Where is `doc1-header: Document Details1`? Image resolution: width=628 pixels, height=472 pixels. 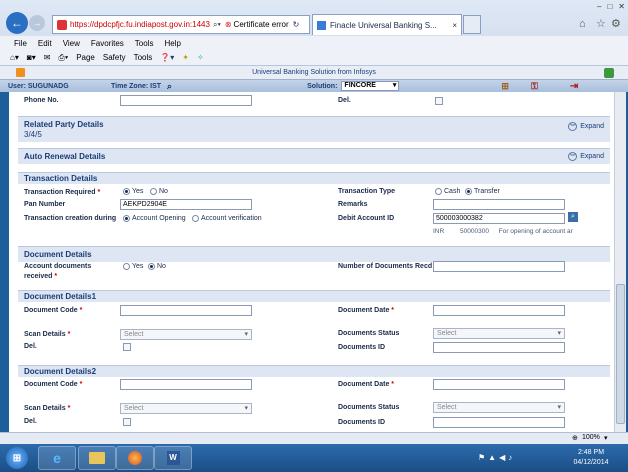
doc1-header: Document Details1 is located at coordinates (314, 296).